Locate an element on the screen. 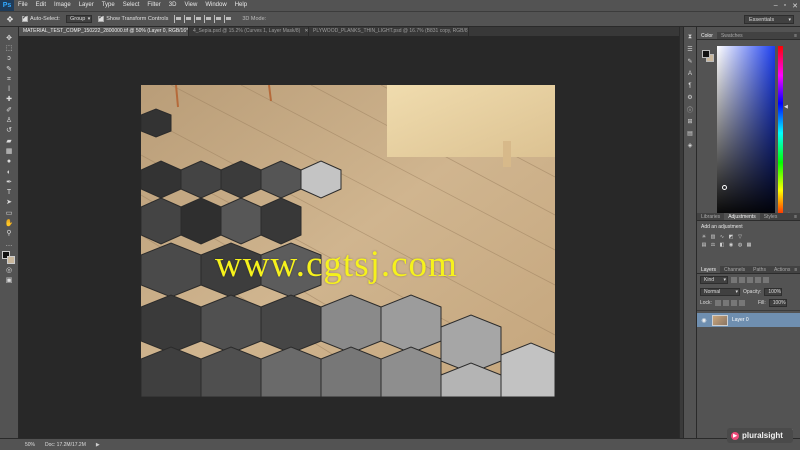 Image resolution: width=800 pixels, height=450 pixels. menu-view: View is located at coordinates (190, 5).